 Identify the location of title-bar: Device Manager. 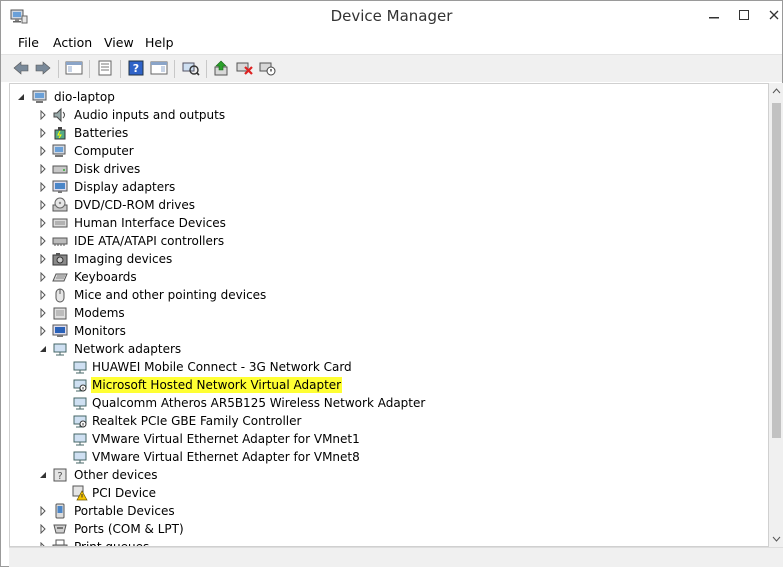
(391, 16).